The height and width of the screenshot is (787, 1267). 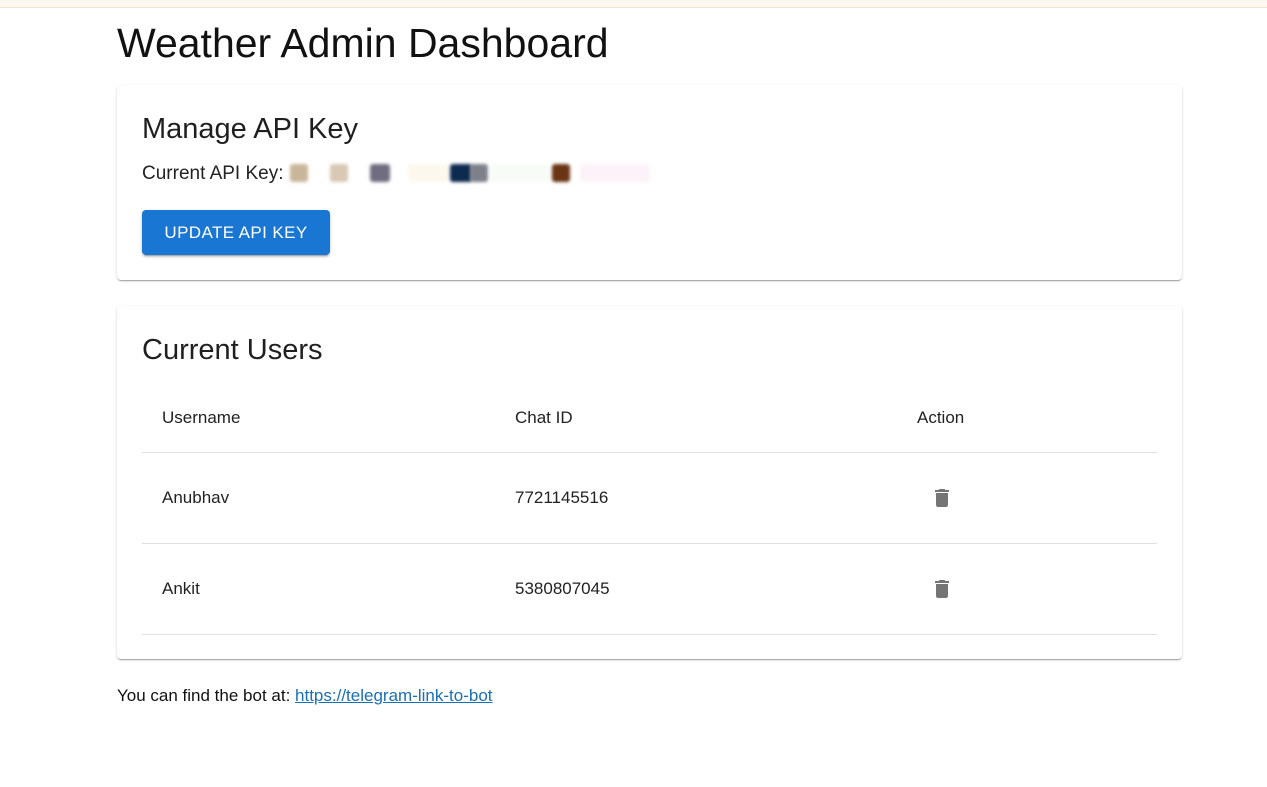 I want to click on chat-id-cell: 7721145516, so click(x=696, y=498).